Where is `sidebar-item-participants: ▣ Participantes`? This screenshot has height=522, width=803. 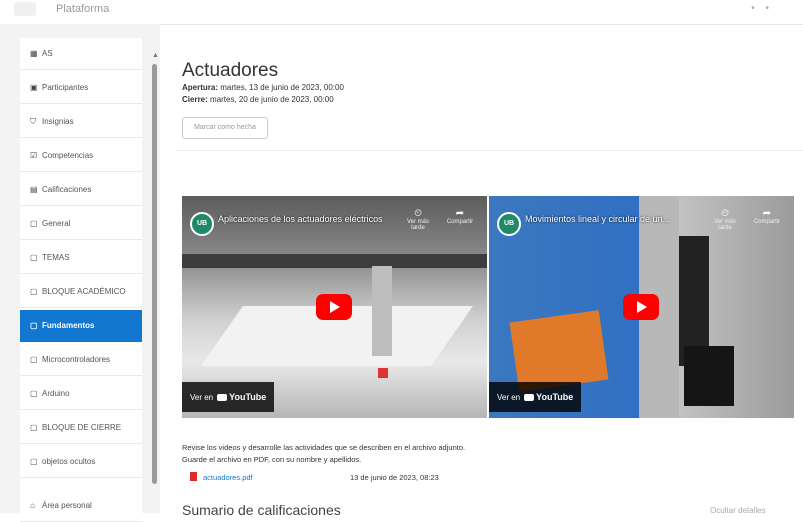
sidebar-item-participants: ▣ Participantes is located at coordinates (81, 88).